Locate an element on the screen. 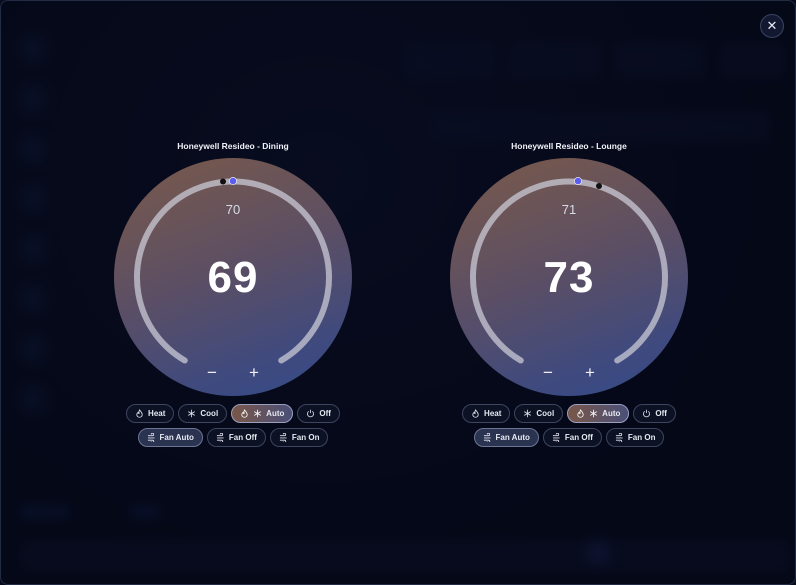 The width and height of the screenshot is (796, 585). setpoint-value: 71 is located at coordinates (569, 209).